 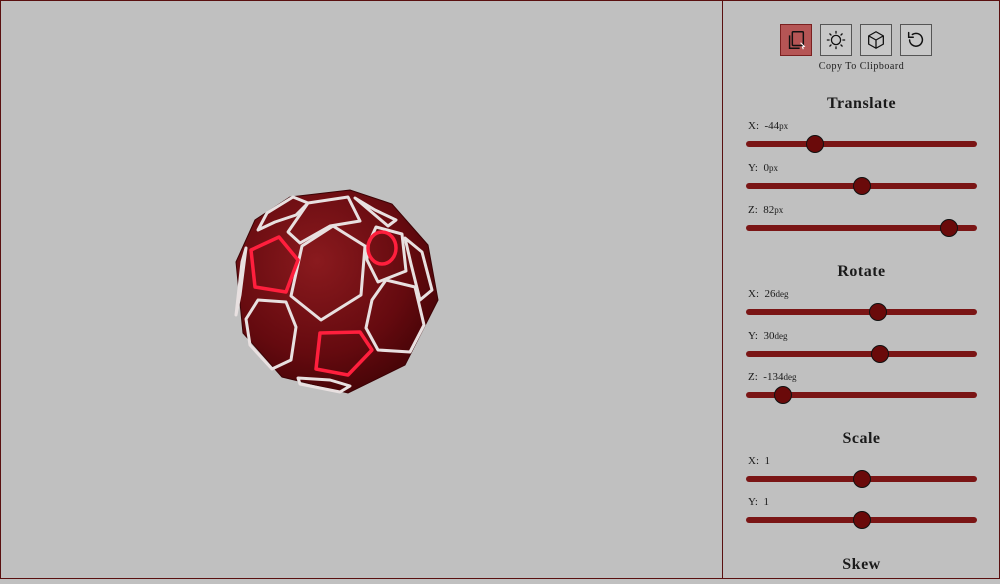 I want to click on reset-button, so click(x=916, y=40).